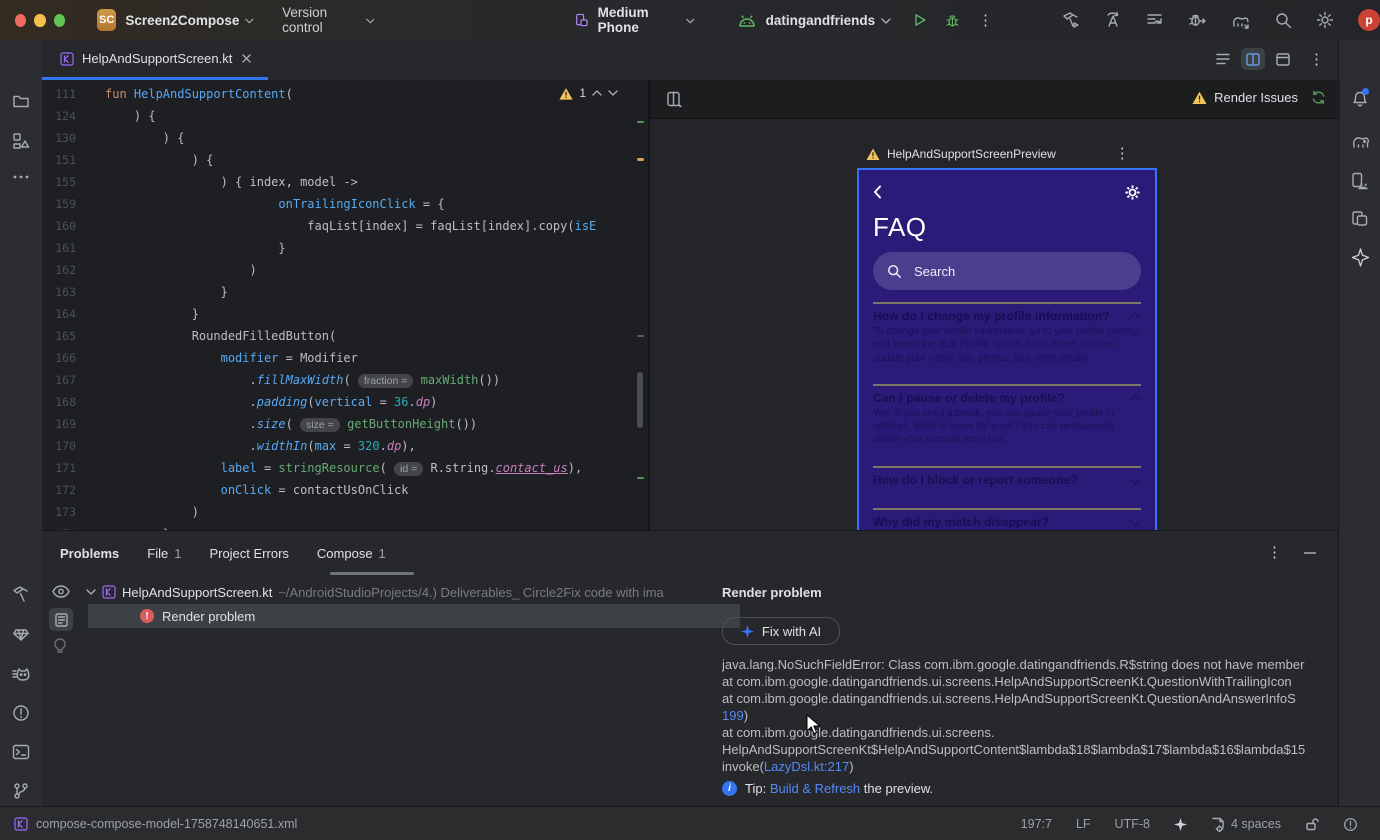 This screenshot has height=840, width=1380. What do you see at coordinates (1113, 20) in the screenshot?
I see `rename-suggestion-icon` at bounding box center [1113, 20].